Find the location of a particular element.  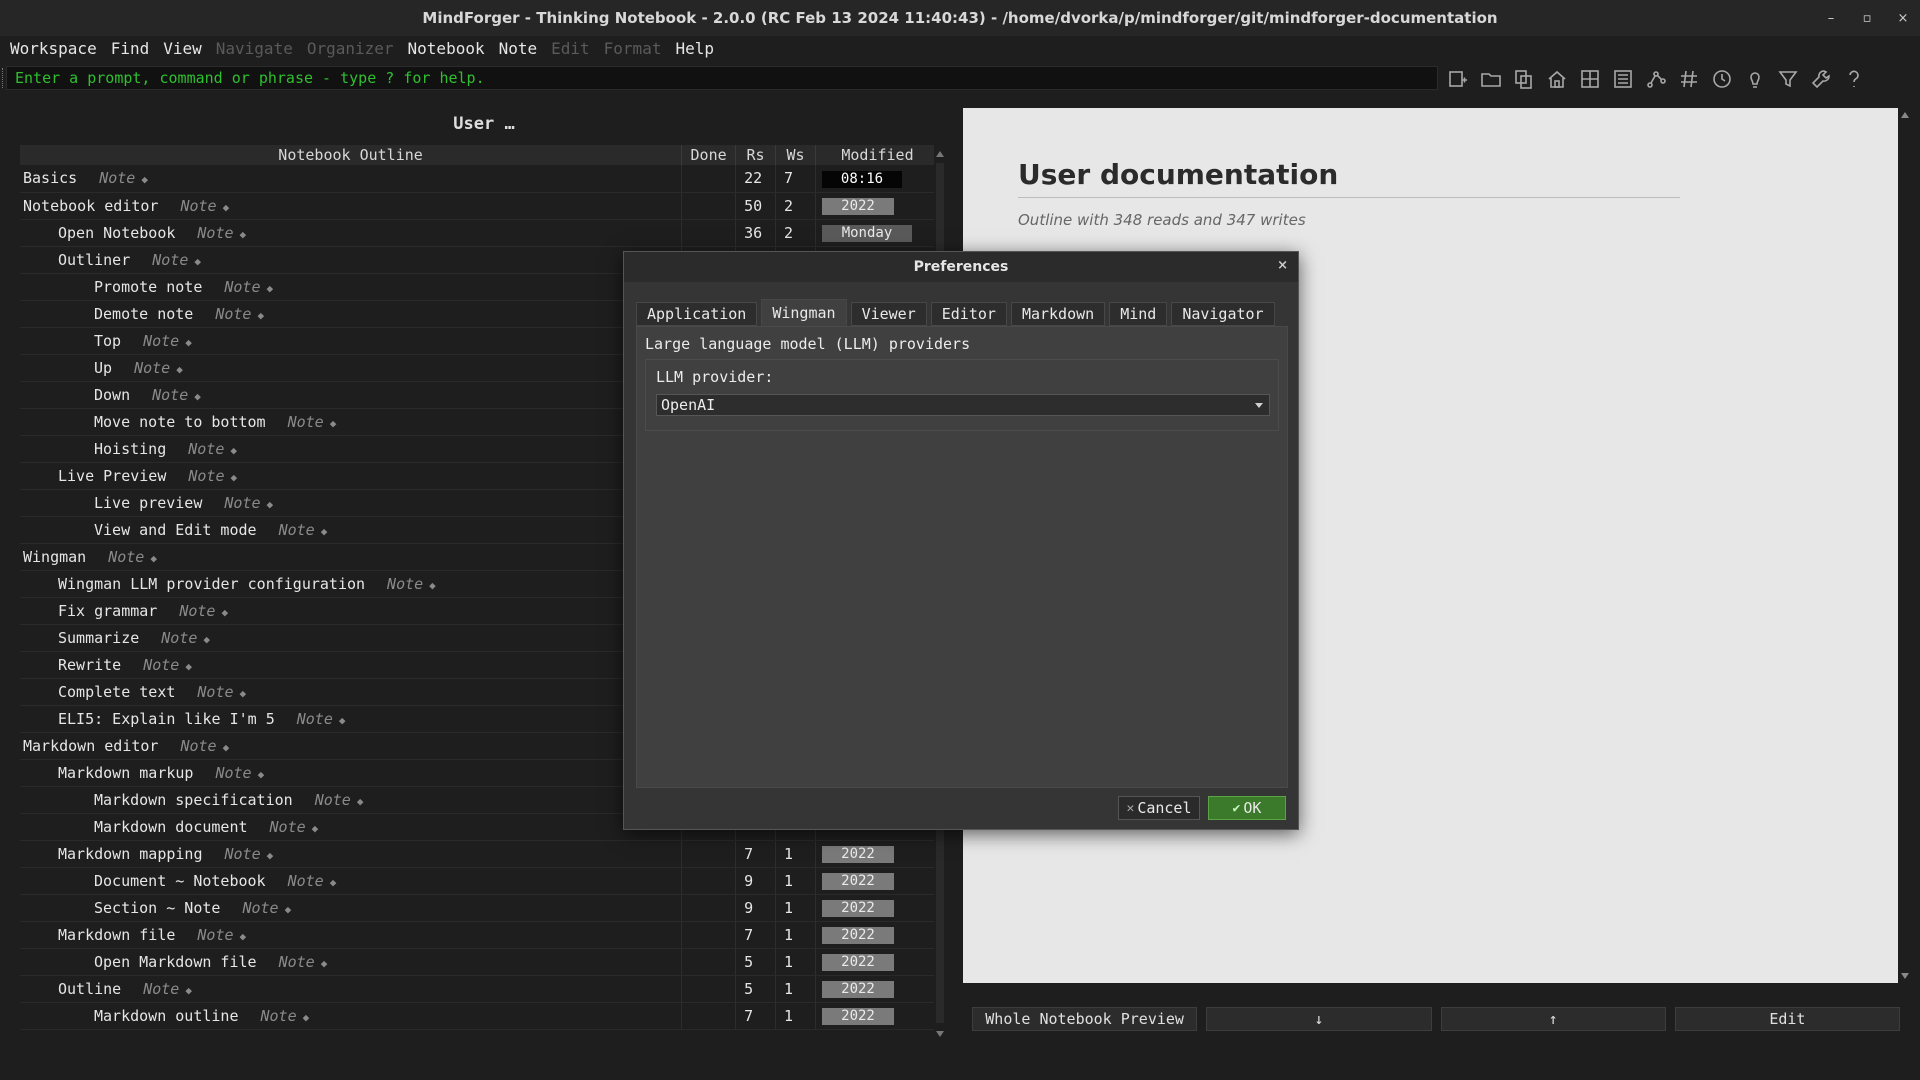

note-title-cell: Wingman LLM provider configuration Note ◆ is located at coordinates (351, 584).